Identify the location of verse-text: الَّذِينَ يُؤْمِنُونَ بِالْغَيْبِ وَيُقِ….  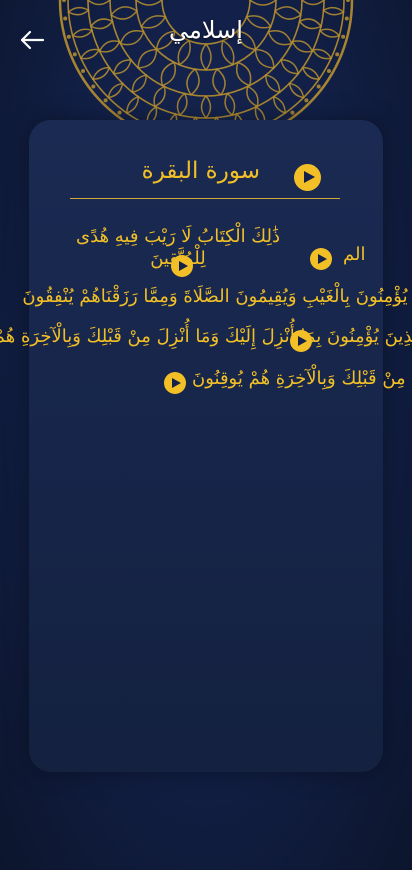
(217, 296).